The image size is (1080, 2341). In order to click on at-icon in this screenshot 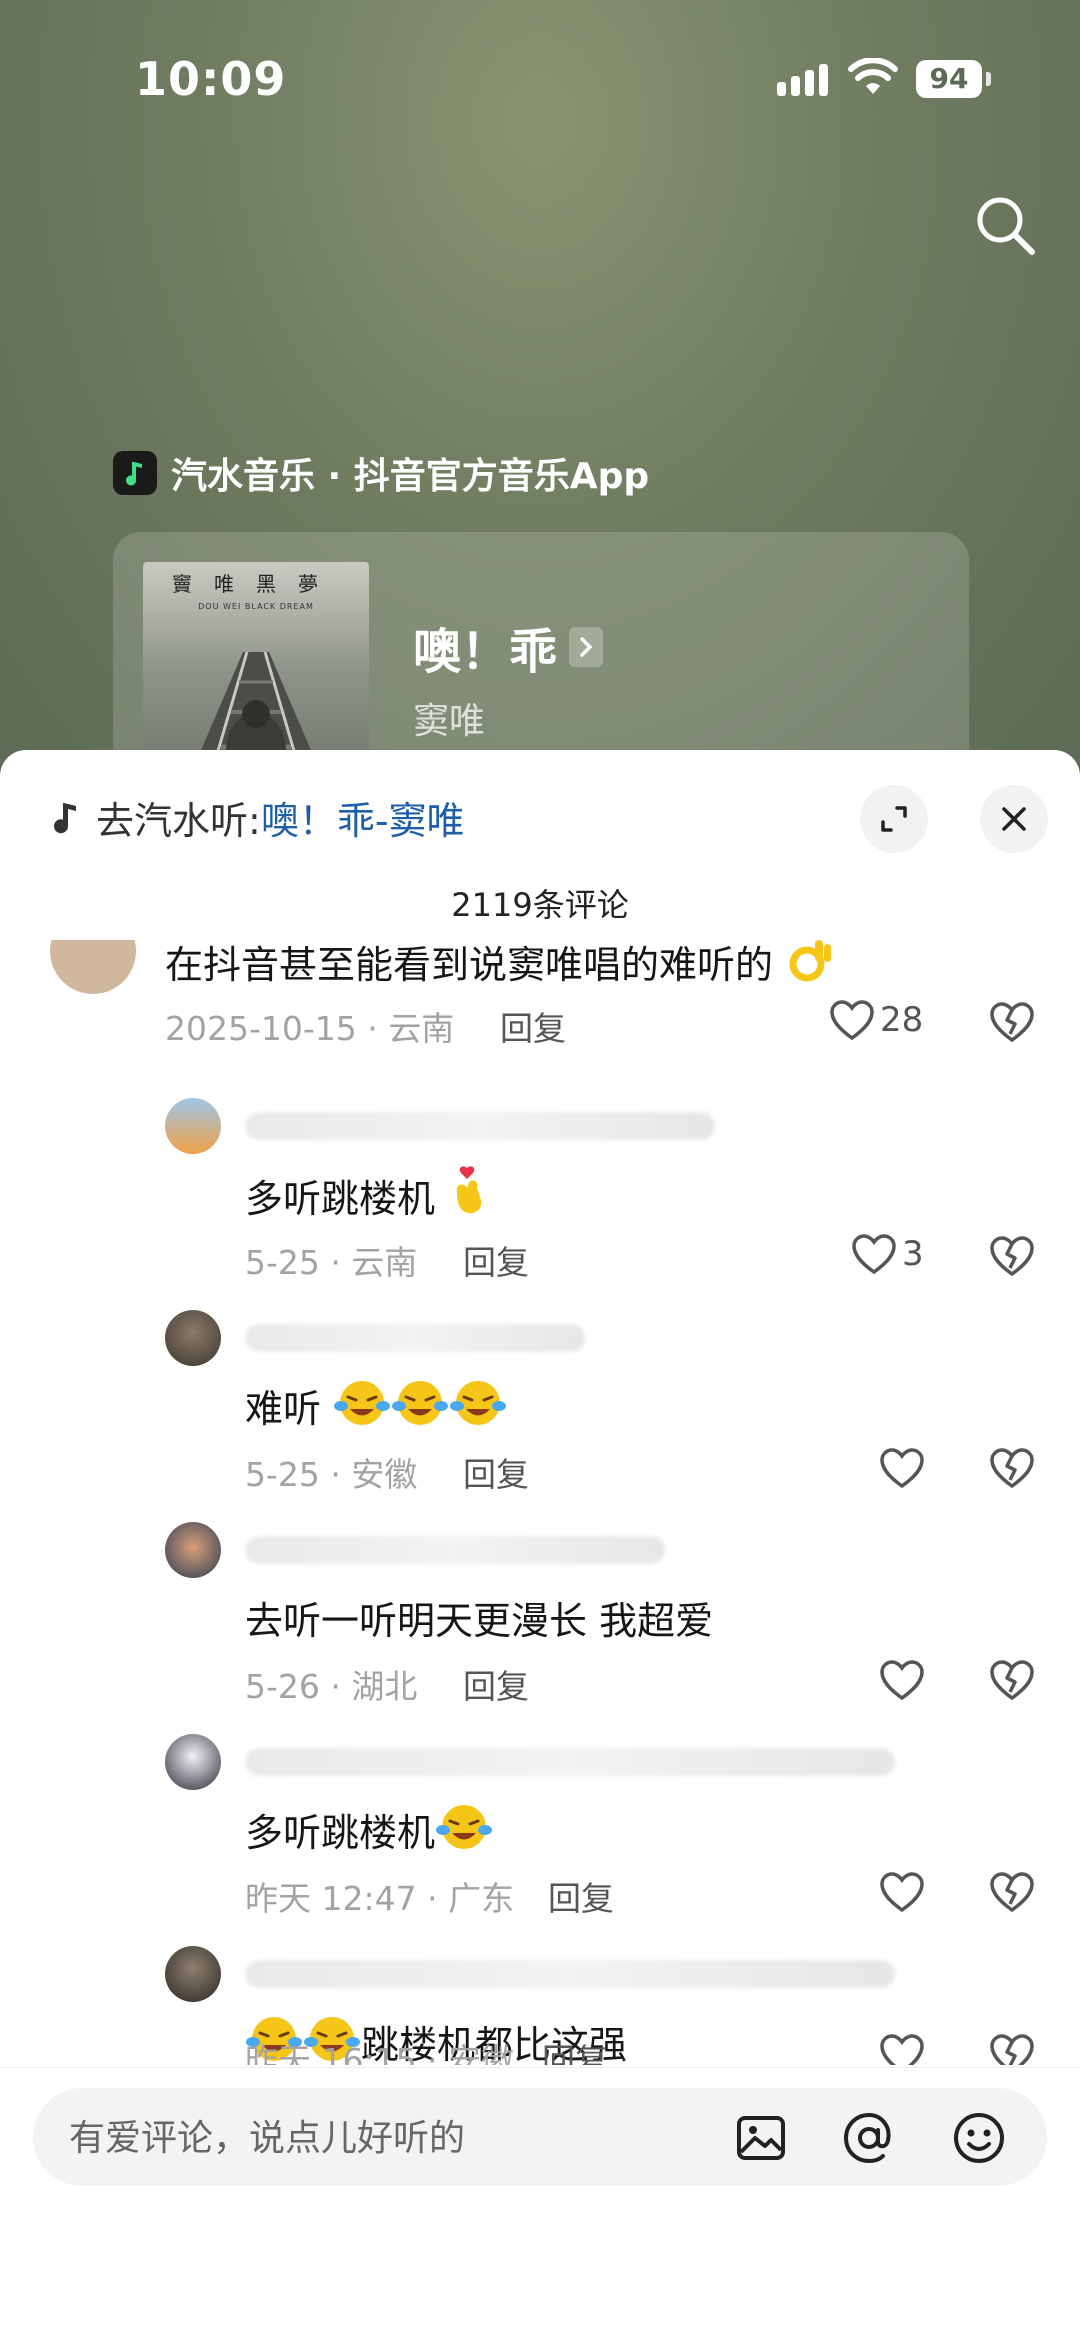, I will do `click(869, 2138)`.